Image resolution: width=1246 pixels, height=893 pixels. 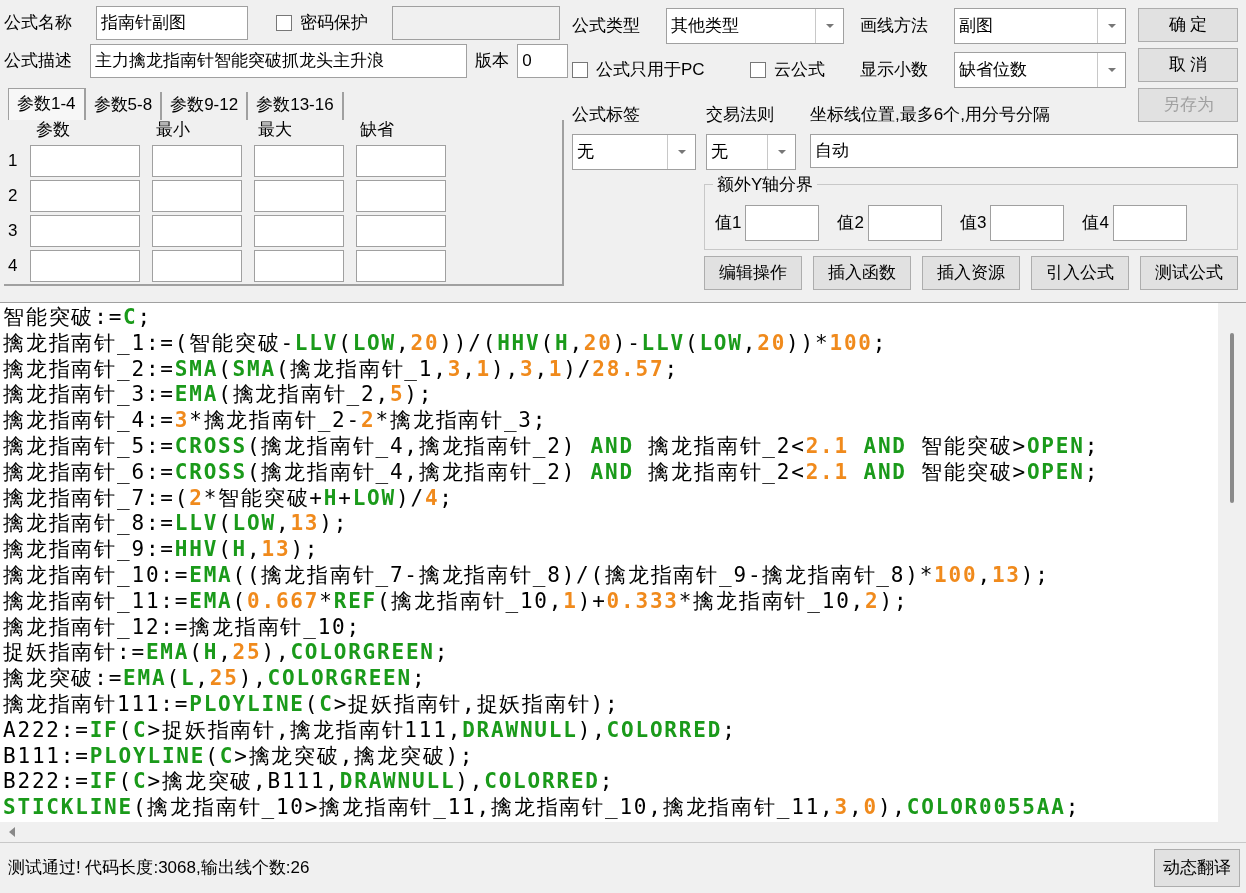 What do you see at coordinates (275, 421) in the screenshot?
I see `code-line: 擒龙指南针_4:=3*擒龙指南针_2-2*擒龙指南针_3;` at bounding box center [275, 421].